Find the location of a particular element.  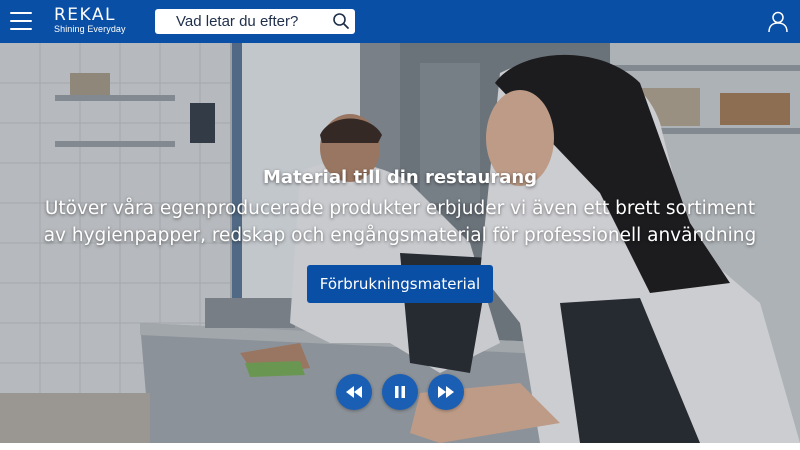

site-header: REKAL Shining Everyday is located at coordinates (400, 21).